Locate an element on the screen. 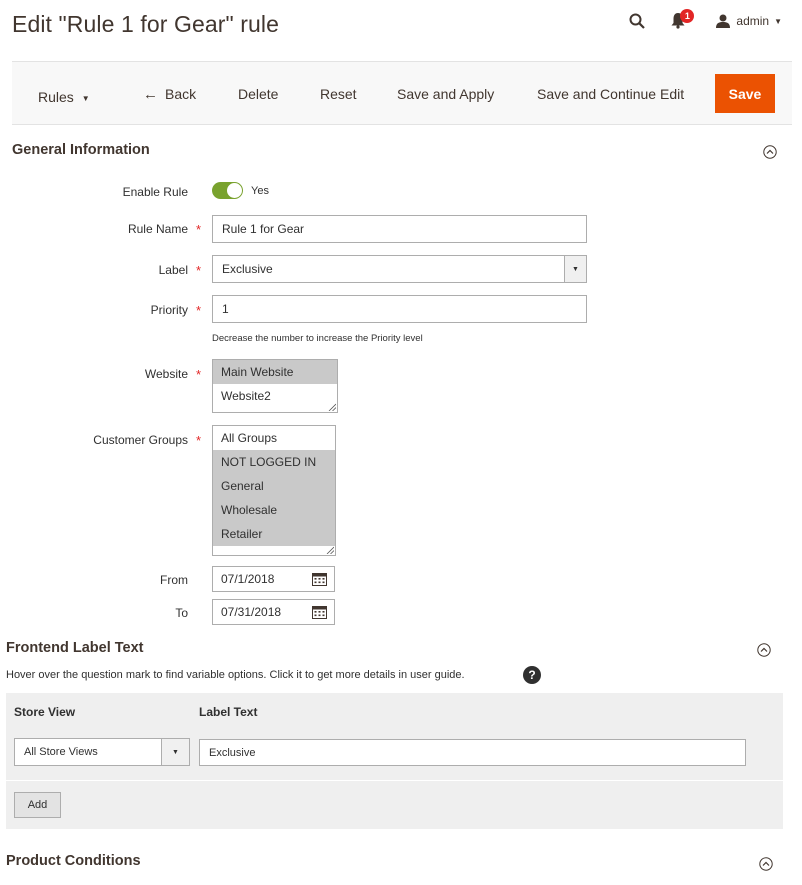 The width and height of the screenshot is (802, 885). label-select: Exclusive ▼ is located at coordinates (399, 269).